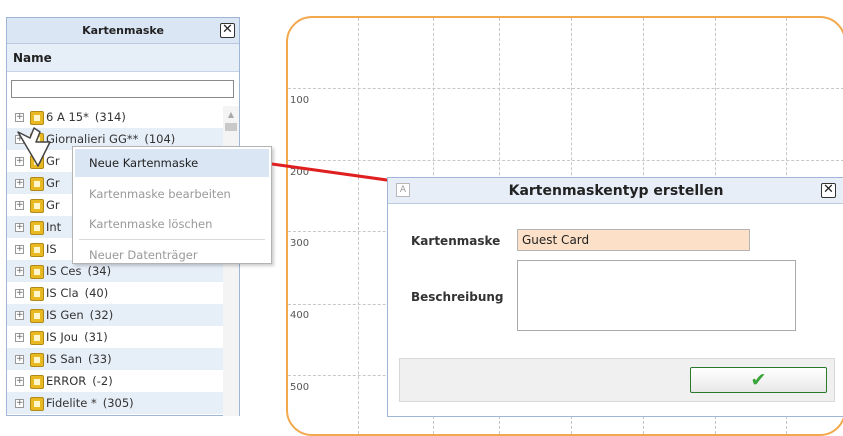 Image resolution: width=843 pixels, height=436 pixels. Describe the element at coordinates (300, 243) in the screenshot. I see `ruler-label: 300` at that location.